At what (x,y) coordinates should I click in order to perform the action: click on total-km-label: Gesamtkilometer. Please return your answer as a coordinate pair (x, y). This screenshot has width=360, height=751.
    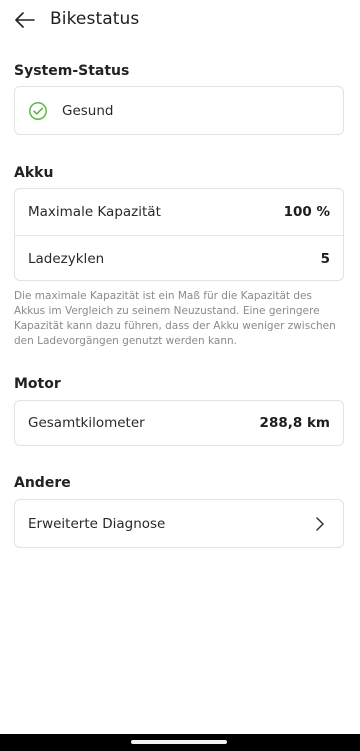
    Looking at the image, I should click on (86, 423).